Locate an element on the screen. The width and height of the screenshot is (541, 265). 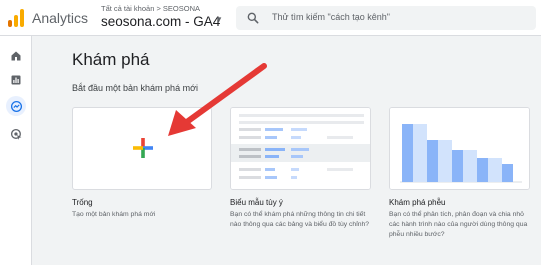
advertising-icon is located at coordinates (15, 134).